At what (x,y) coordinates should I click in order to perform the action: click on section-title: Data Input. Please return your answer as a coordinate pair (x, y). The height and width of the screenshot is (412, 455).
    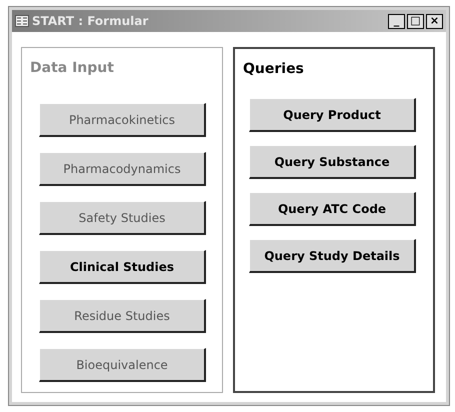
    Looking at the image, I should click on (72, 68).